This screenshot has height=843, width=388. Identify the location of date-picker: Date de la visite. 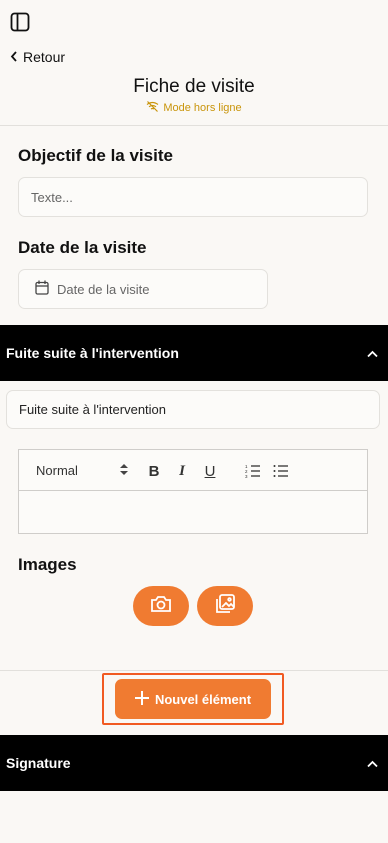
(143, 289).